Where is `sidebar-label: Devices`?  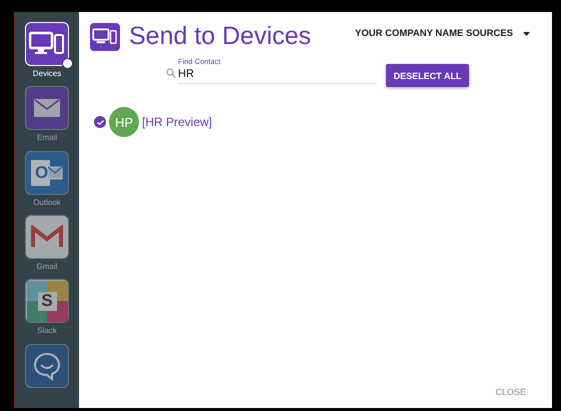
sidebar-label: Devices is located at coordinates (47, 73).